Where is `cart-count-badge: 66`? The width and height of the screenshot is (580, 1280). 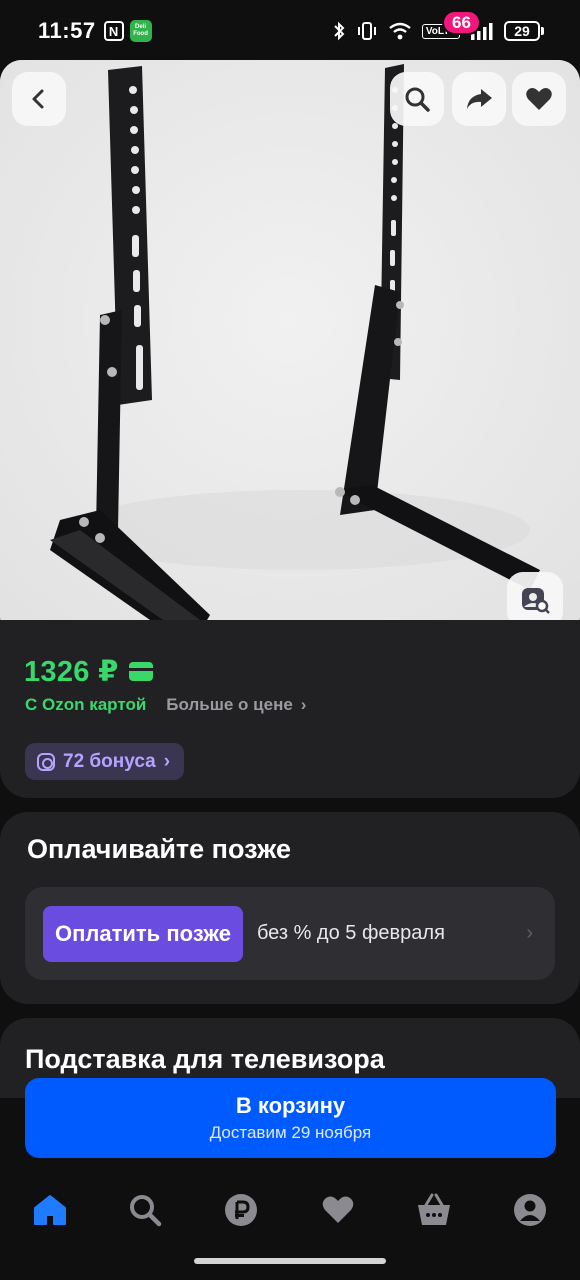 cart-count-badge: 66 is located at coordinates (461, 22).